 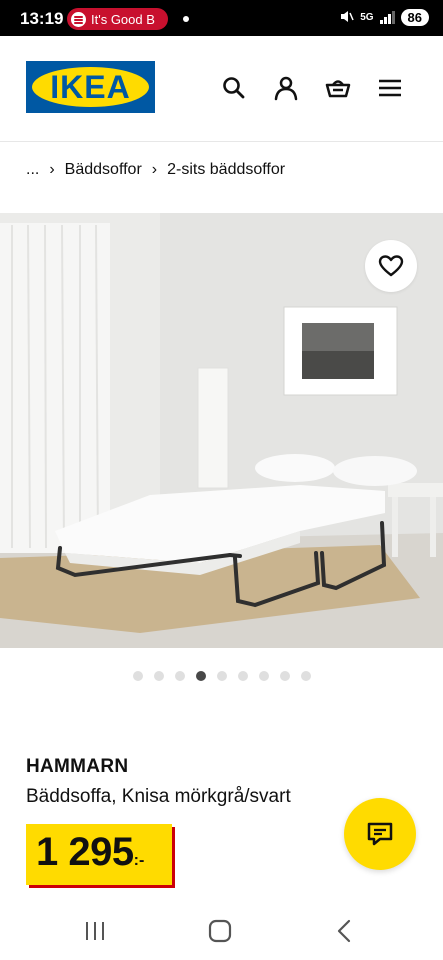 I want to click on breadcrumb: ... › Bäddsoffor › 2-sits bäddsoffor, so click(x=155, y=170).